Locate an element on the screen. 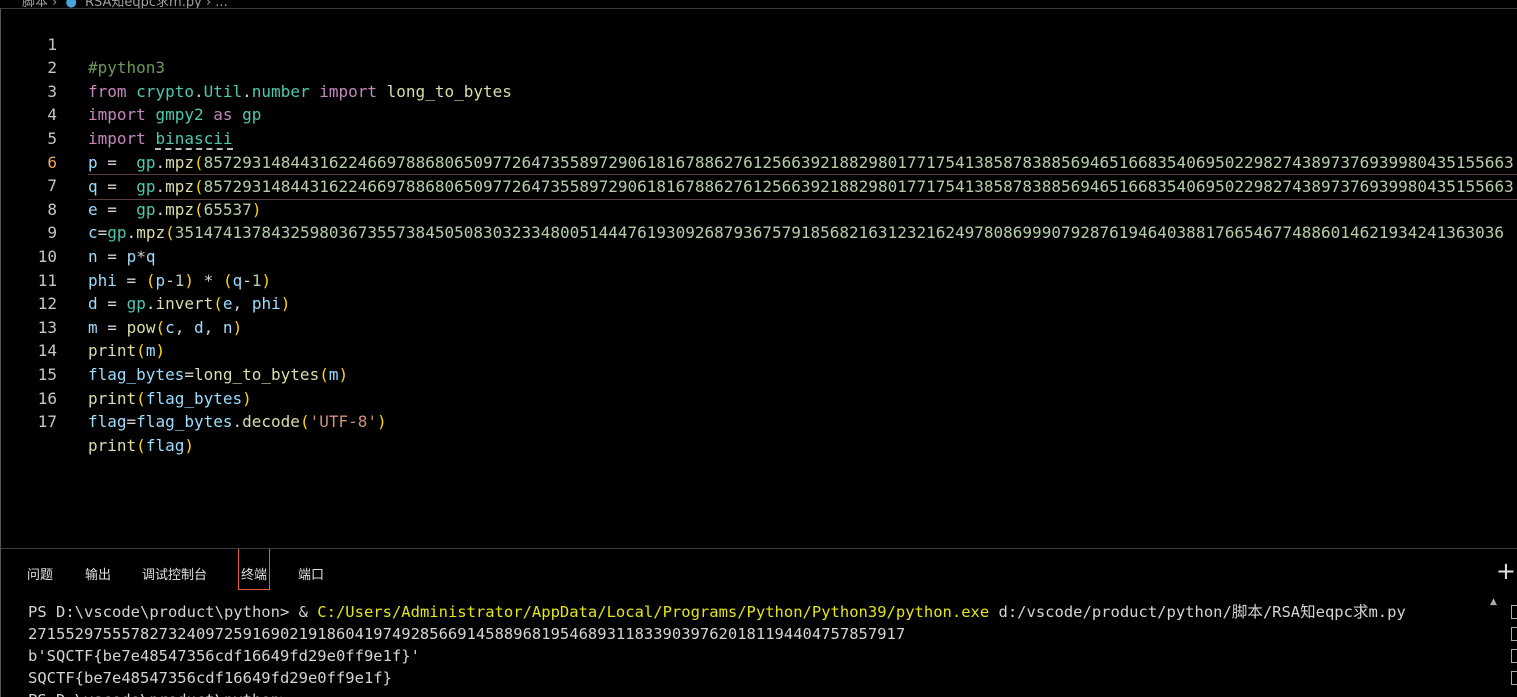 The height and width of the screenshot is (697, 1517). code-line: 4 import binascii is located at coordinates (759, 115).